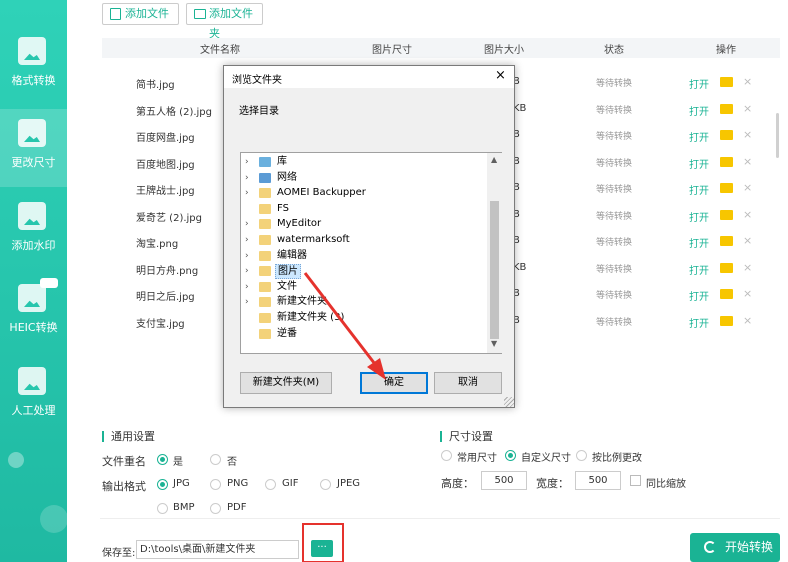 This screenshot has width=788, height=562. Describe the element at coordinates (552, 483) in the screenshot. I see `width-label: 宽度：` at that location.